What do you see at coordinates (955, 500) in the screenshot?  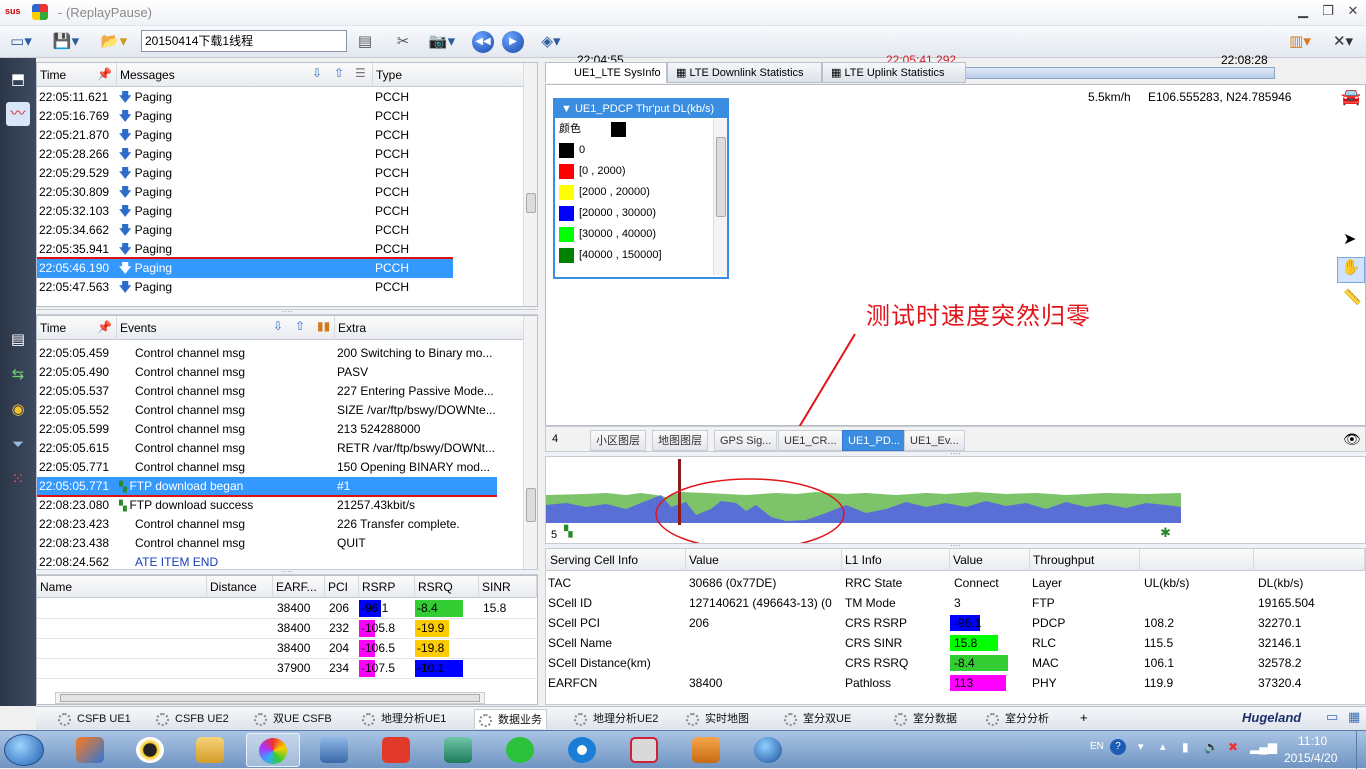 I see `trend-chart: 5 ▚ ✱` at bounding box center [955, 500].